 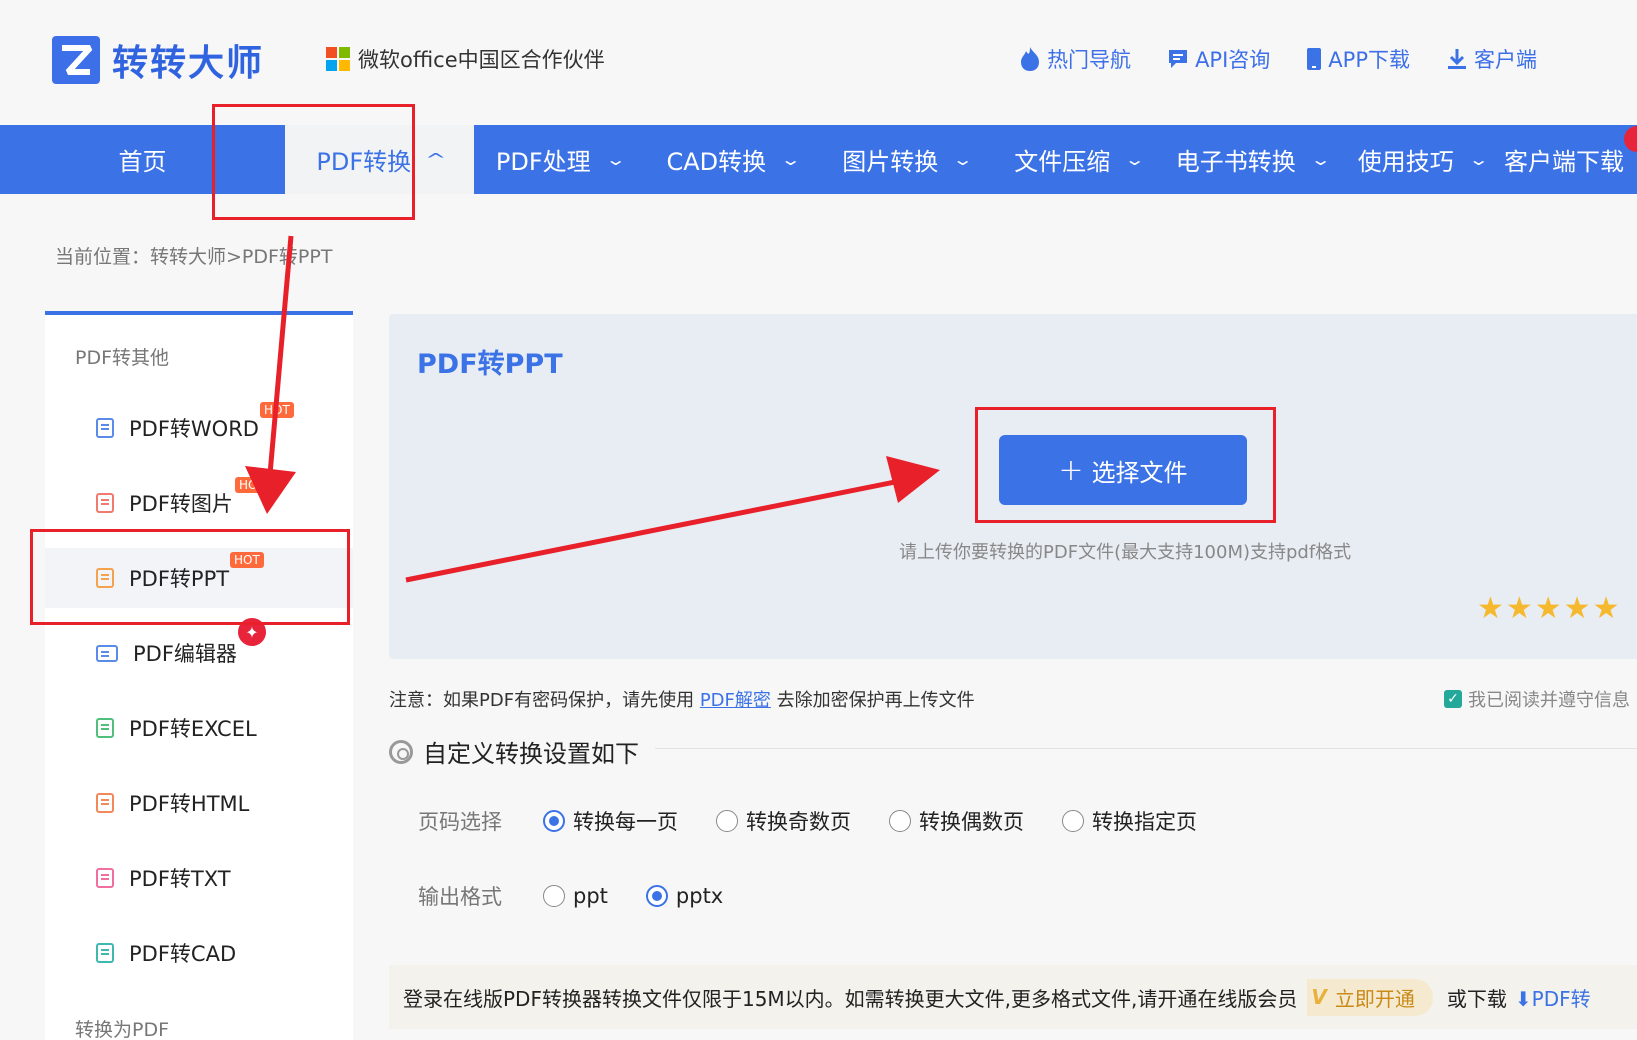 I want to click on or-download-text: 或下载, so click(x=1476, y=998).